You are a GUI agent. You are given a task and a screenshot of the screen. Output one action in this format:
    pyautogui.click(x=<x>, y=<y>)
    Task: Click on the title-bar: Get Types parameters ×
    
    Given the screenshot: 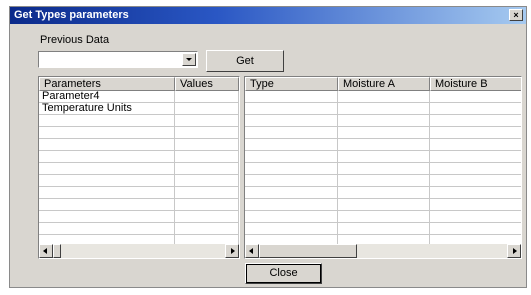 What is the action you would take?
    pyautogui.click(x=268, y=15)
    